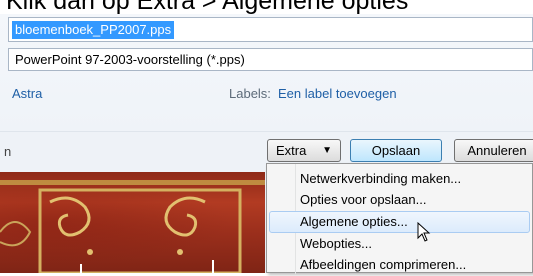 This screenshot has width=533, height=276. Describe the element at coordinates (291, 150) in the screenshot. I see `extra-label: Extra` at that location.